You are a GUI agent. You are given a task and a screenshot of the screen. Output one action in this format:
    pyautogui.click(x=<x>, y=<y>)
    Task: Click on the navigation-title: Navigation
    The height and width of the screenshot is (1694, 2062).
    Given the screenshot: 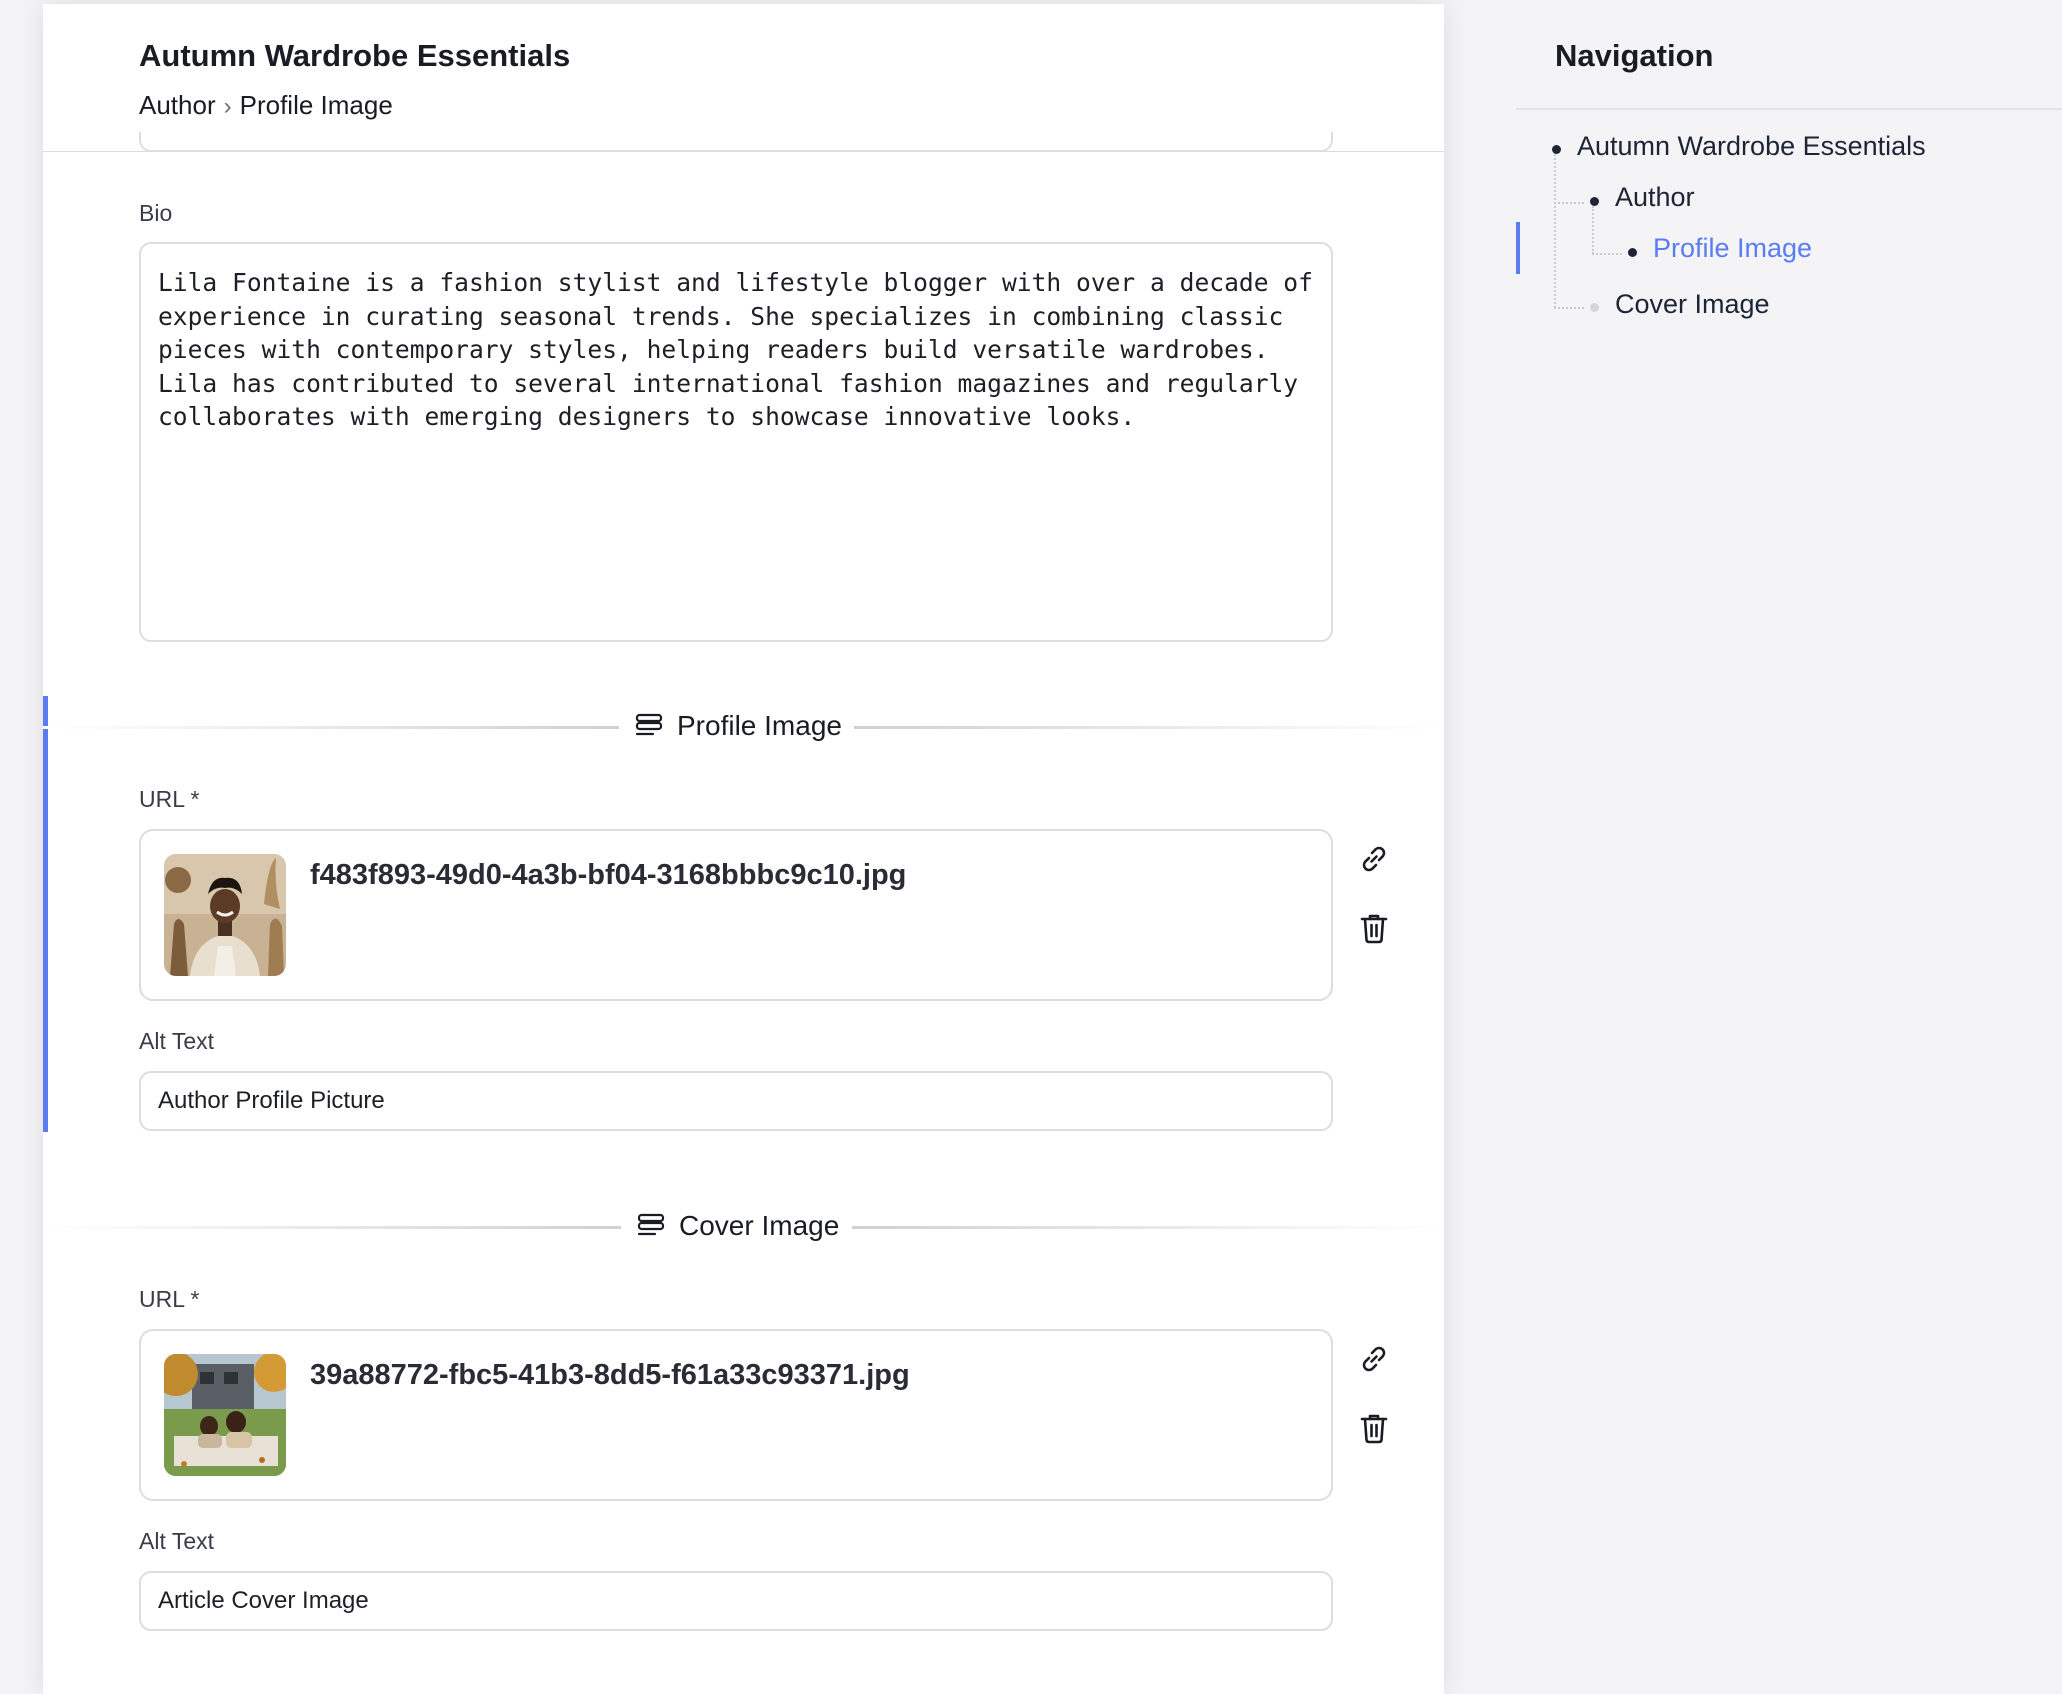 What is the action you would take?
    pyautogui.click(x=1634, y=55)
    